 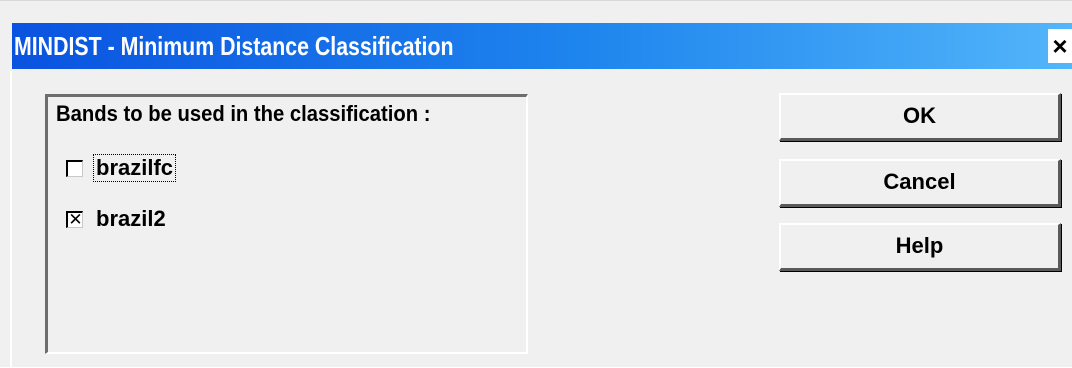 I want to click on help-button: Help, so click(x=920, y=247).